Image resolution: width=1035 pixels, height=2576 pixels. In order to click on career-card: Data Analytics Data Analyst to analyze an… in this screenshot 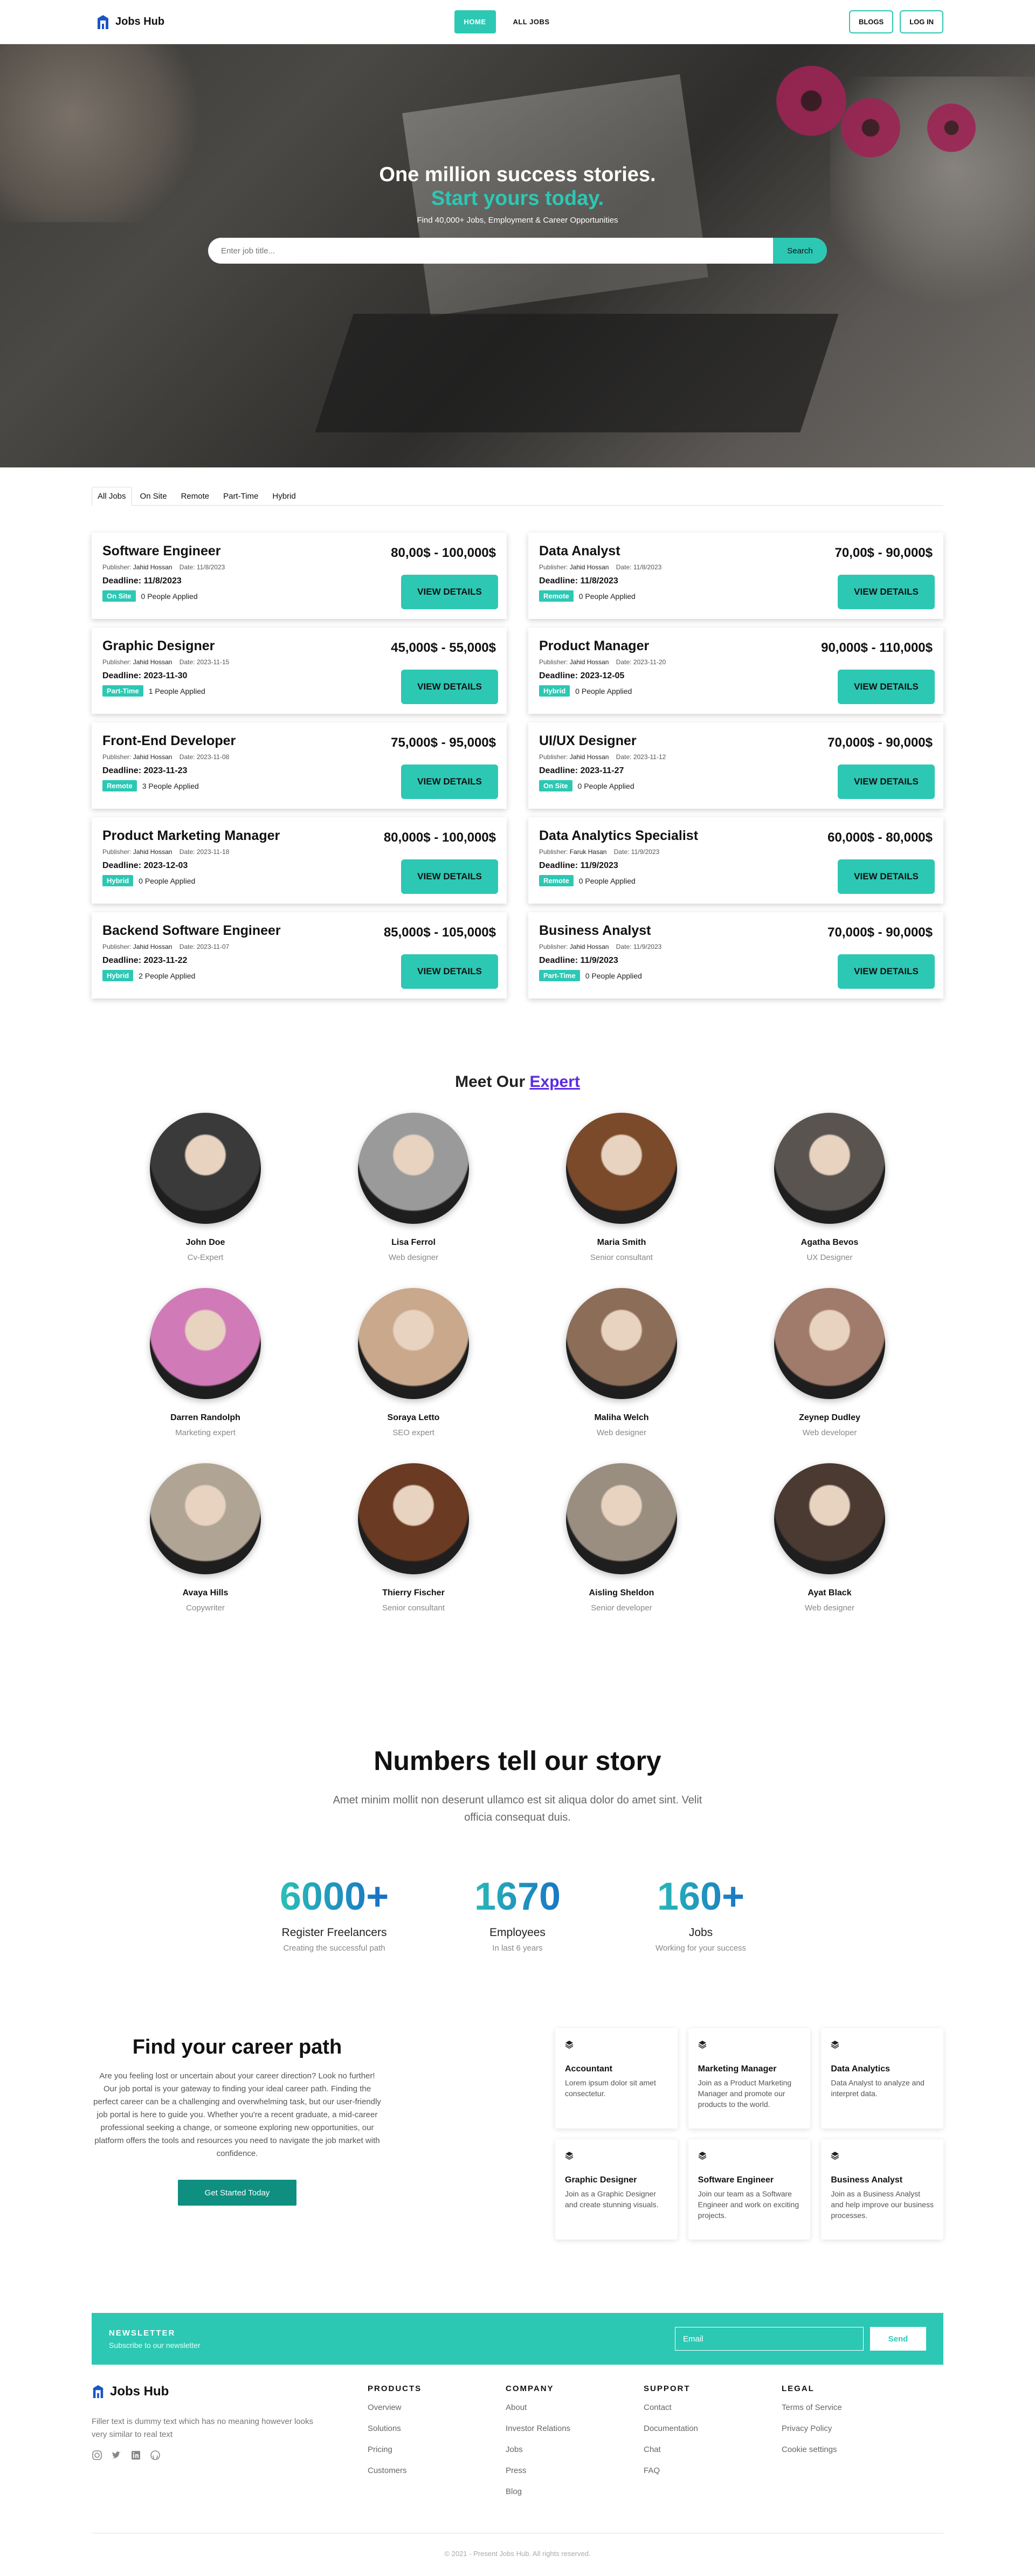, I will do `click(882, 2078)`.